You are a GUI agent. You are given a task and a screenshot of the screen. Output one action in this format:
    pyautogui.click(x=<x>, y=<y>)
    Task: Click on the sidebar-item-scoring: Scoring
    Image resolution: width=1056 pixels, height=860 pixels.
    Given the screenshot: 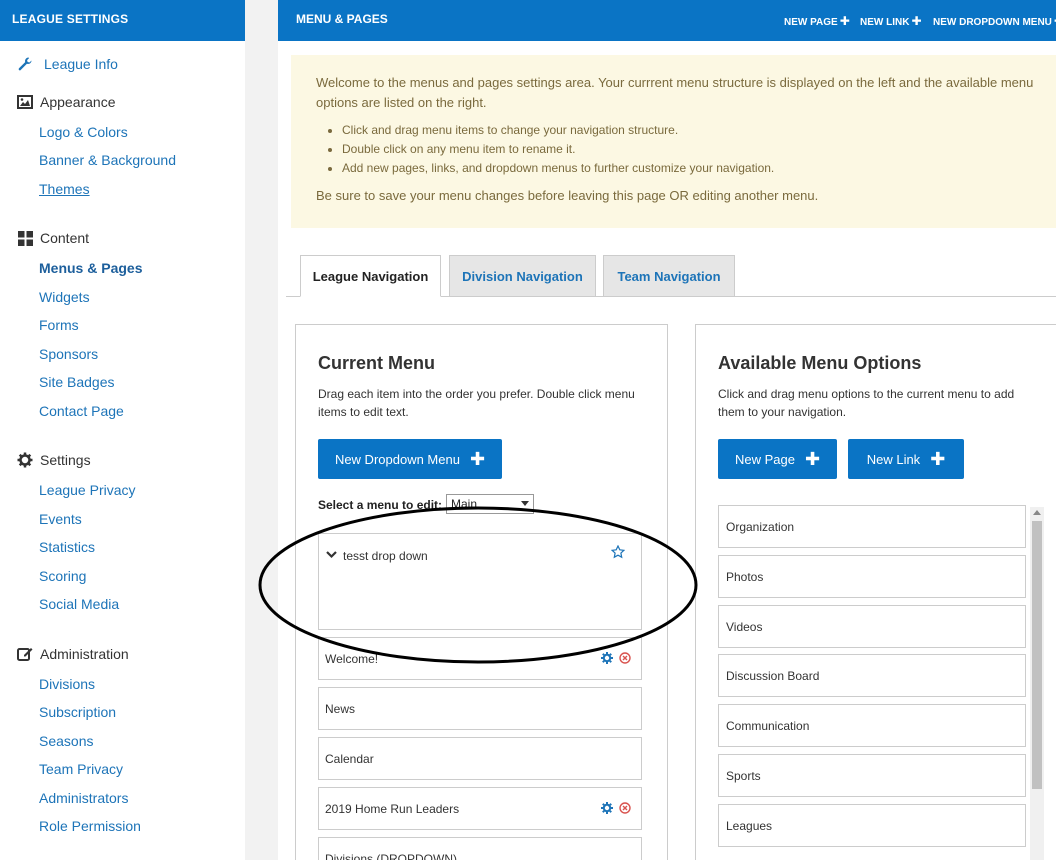 What is the action you would take?
    pyautogui.click(x=62, y=576)
    